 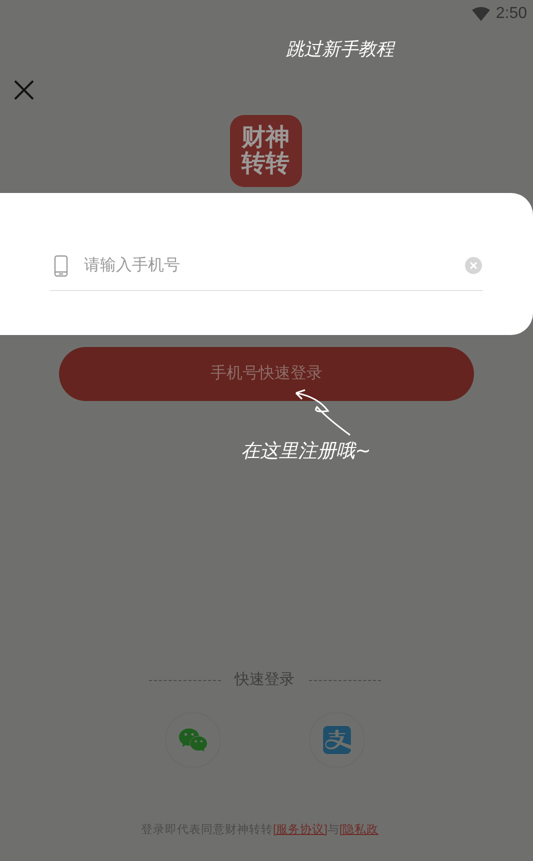 I want to click on wechat-login-button, so click(x=192, y=740).